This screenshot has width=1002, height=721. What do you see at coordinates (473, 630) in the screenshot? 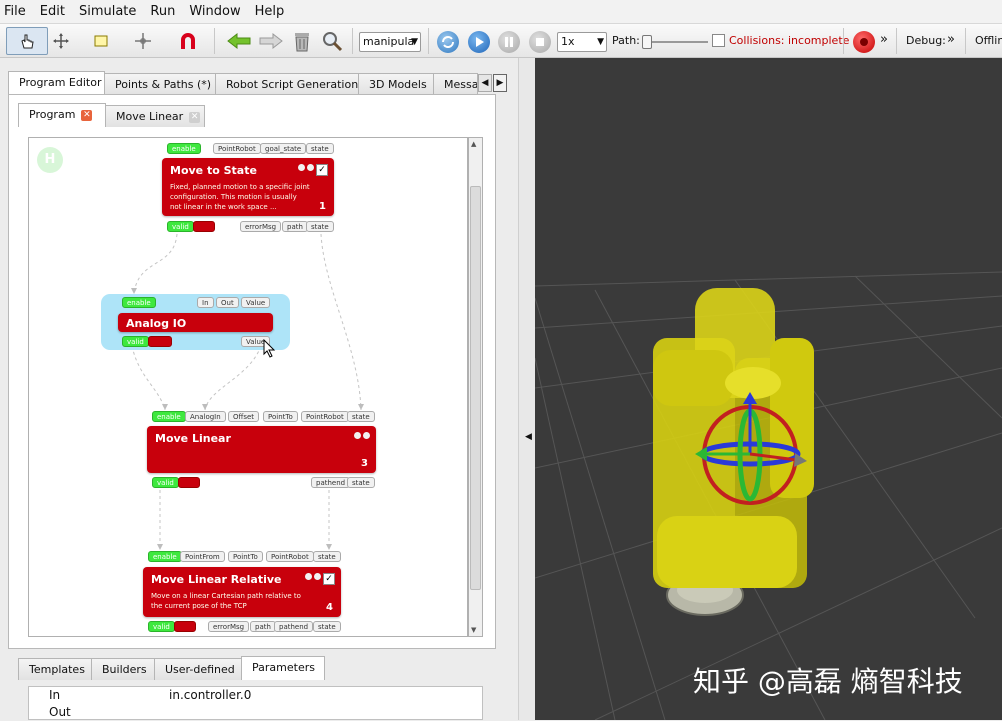
I see `scroll-down-icon: ▼` at bounding box center [473, 630].